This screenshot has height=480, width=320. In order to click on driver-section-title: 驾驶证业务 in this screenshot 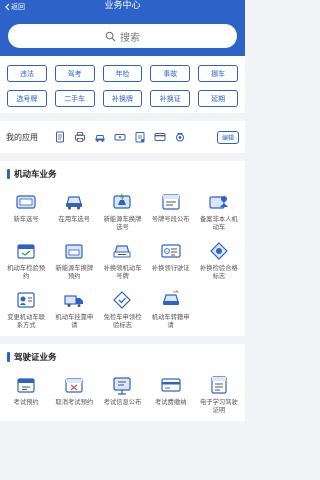, I will do `click(35, 358)`.